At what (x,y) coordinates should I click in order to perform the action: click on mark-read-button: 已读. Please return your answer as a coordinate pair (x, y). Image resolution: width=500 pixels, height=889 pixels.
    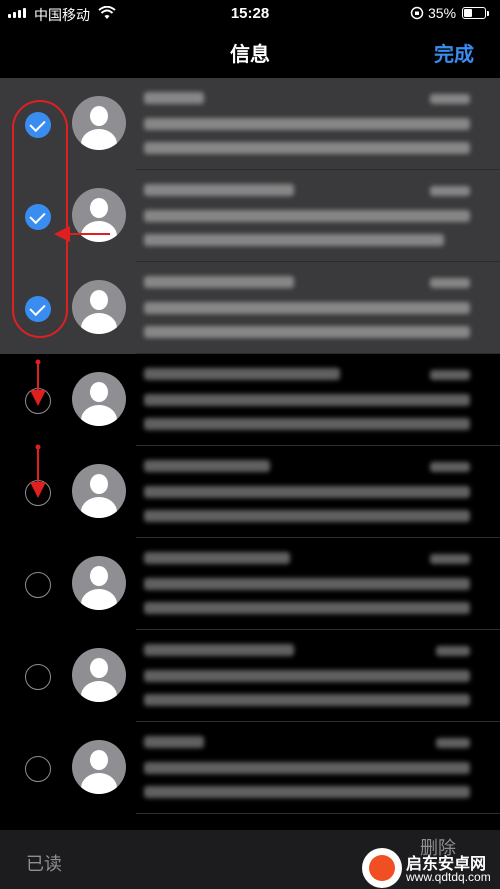
    Looking at the image, I should click on (44, 863).